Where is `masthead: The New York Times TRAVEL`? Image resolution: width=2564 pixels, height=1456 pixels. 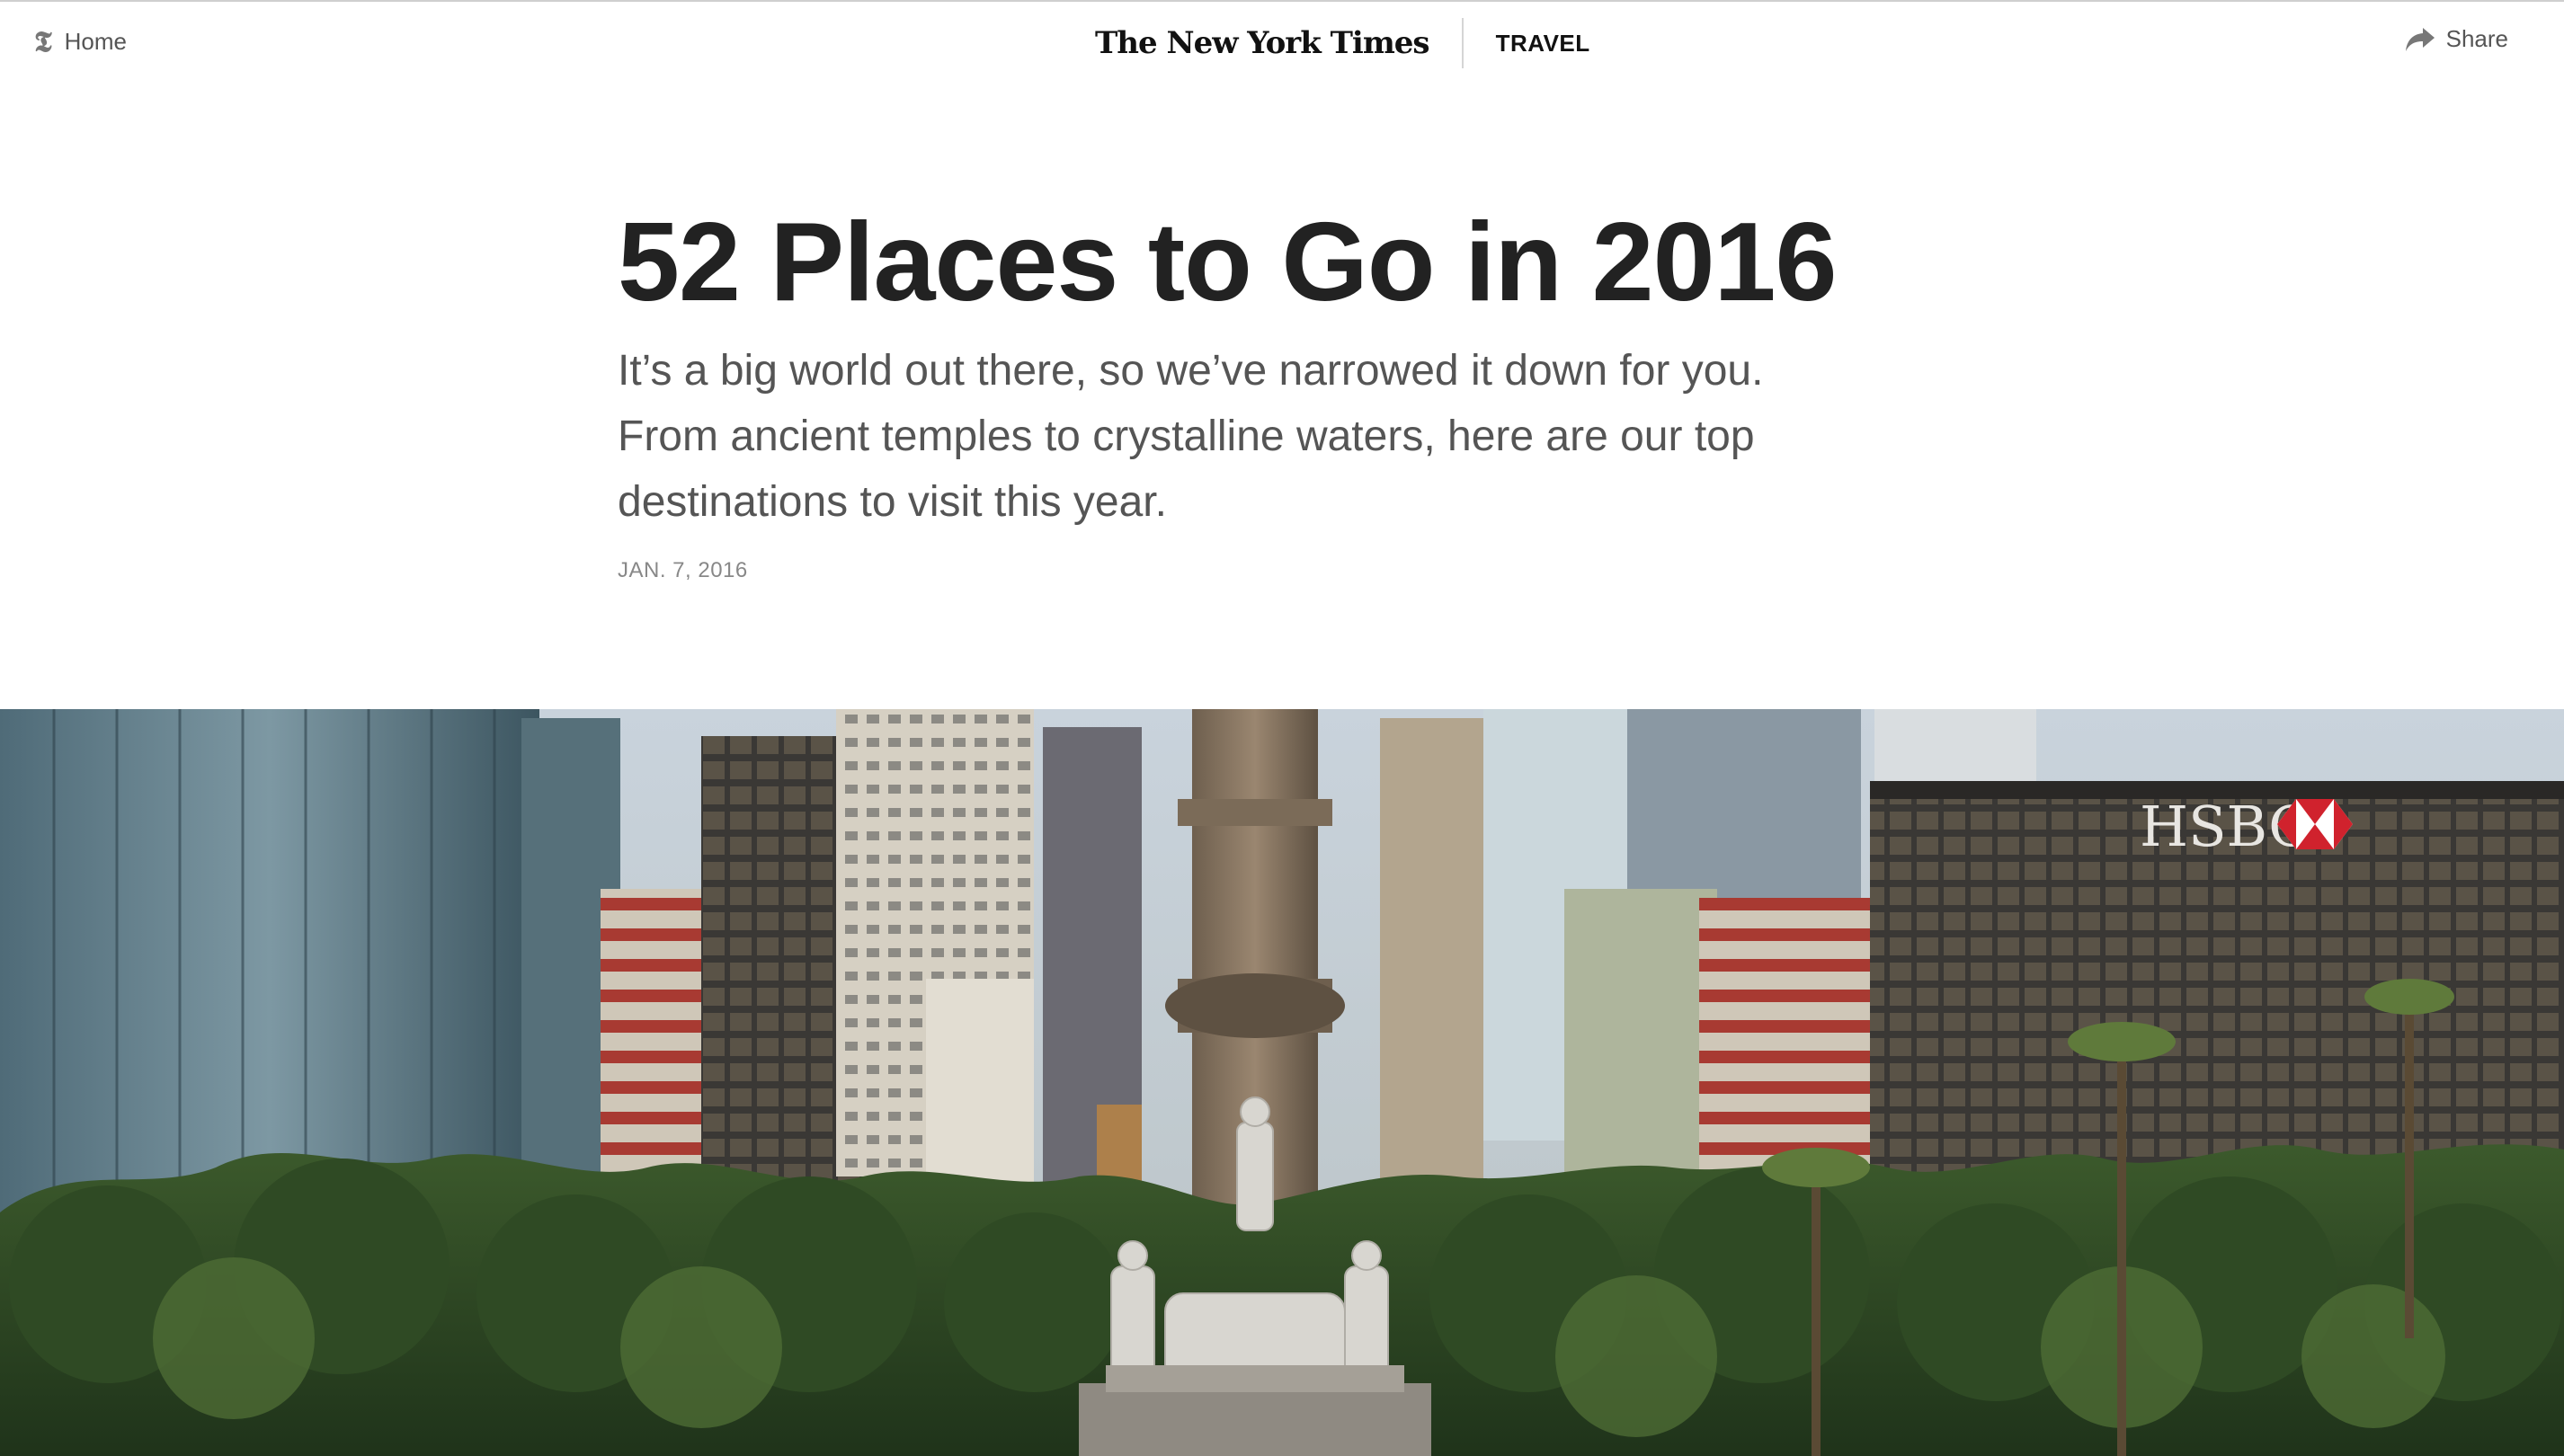 masthead: The New York Times TRAVEL is located at coordinates (1342, 43).